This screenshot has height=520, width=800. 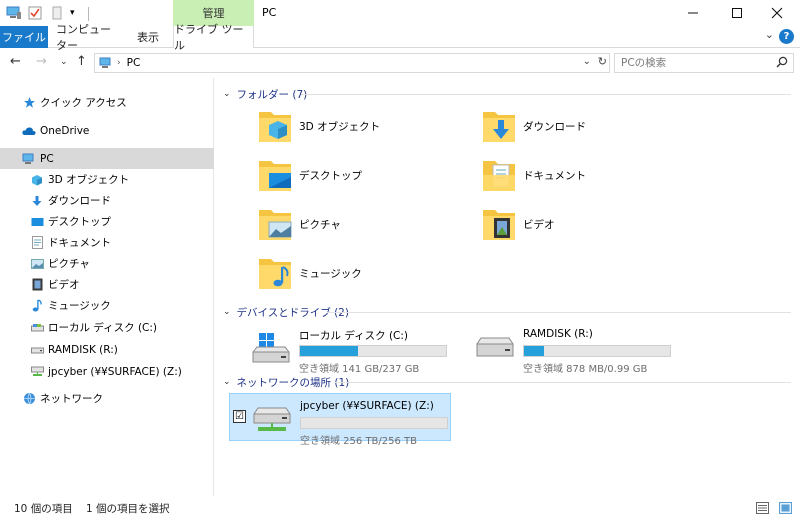 What do you see at coordinates (563, 382) in the screenshot?
I see `group-divider` at bounding box center [563, 382].